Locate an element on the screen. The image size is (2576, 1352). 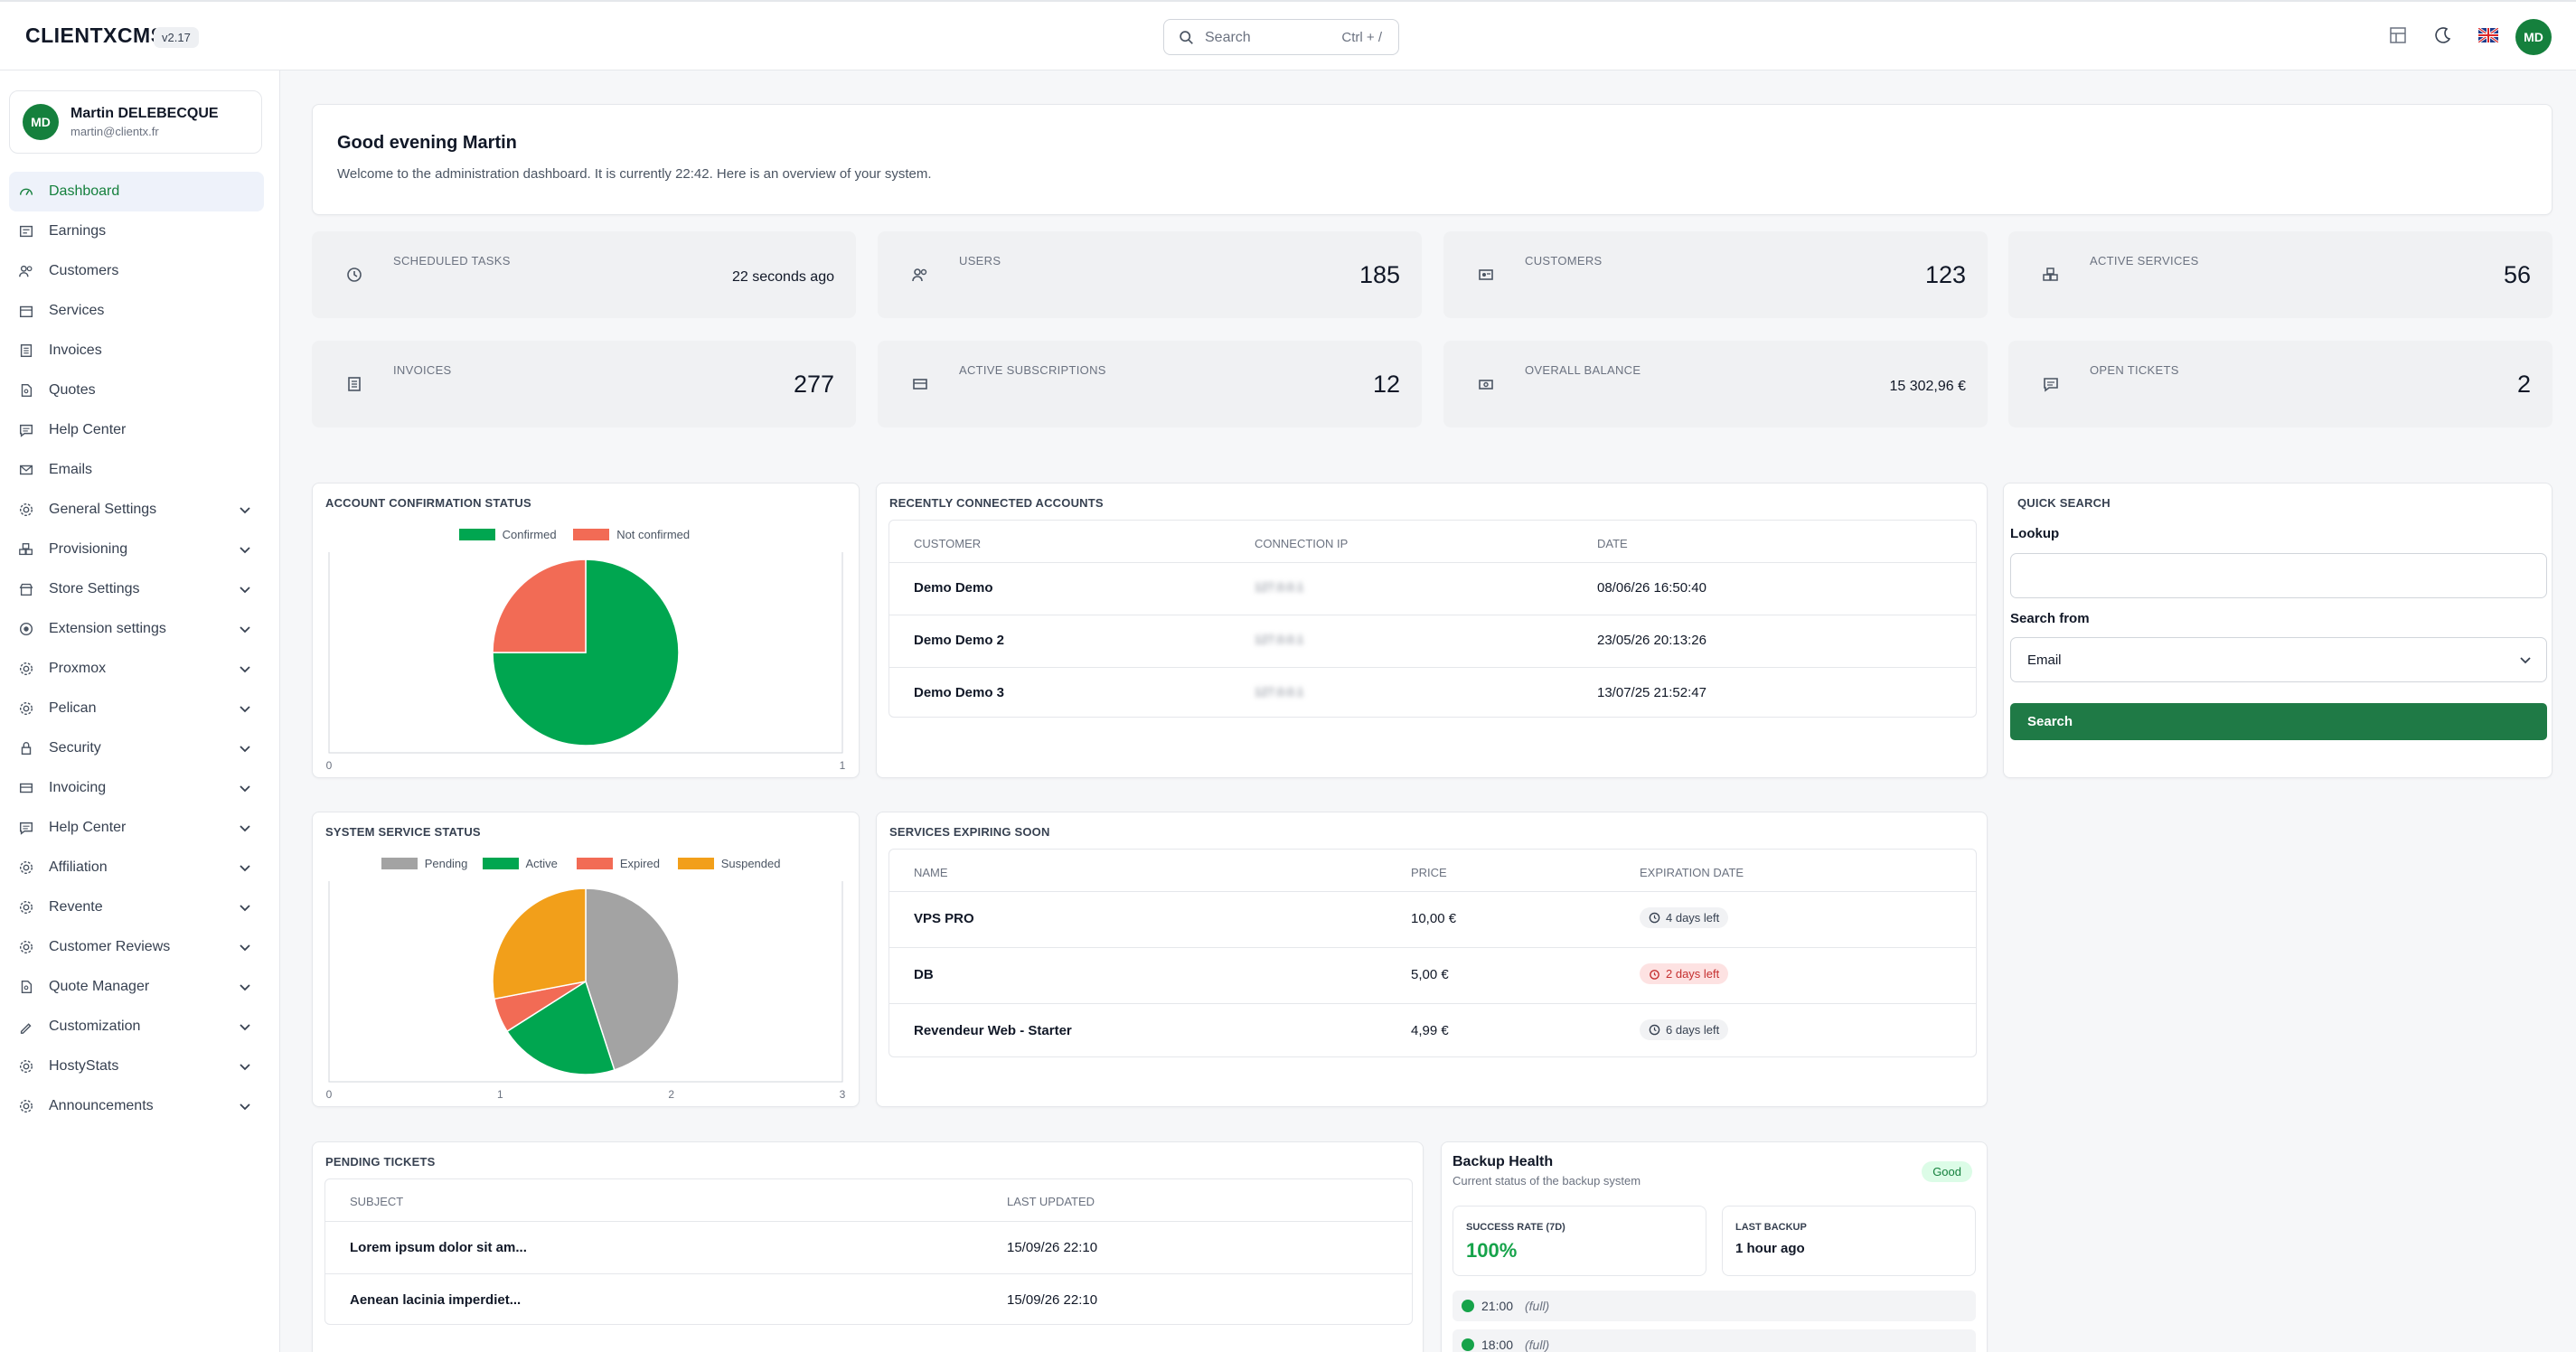
sidebar-item-label: Customization is located at coordinates (95, 1026).